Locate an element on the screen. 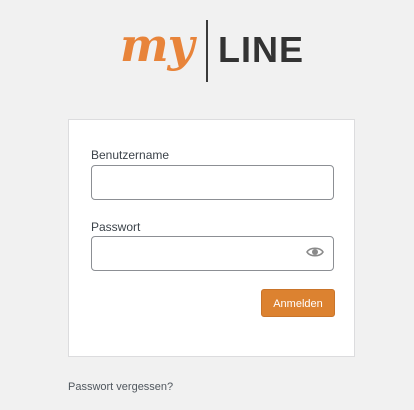 The width and height of the screenshot is (414, 410). logo-divider is located at coordinates (207, 51).